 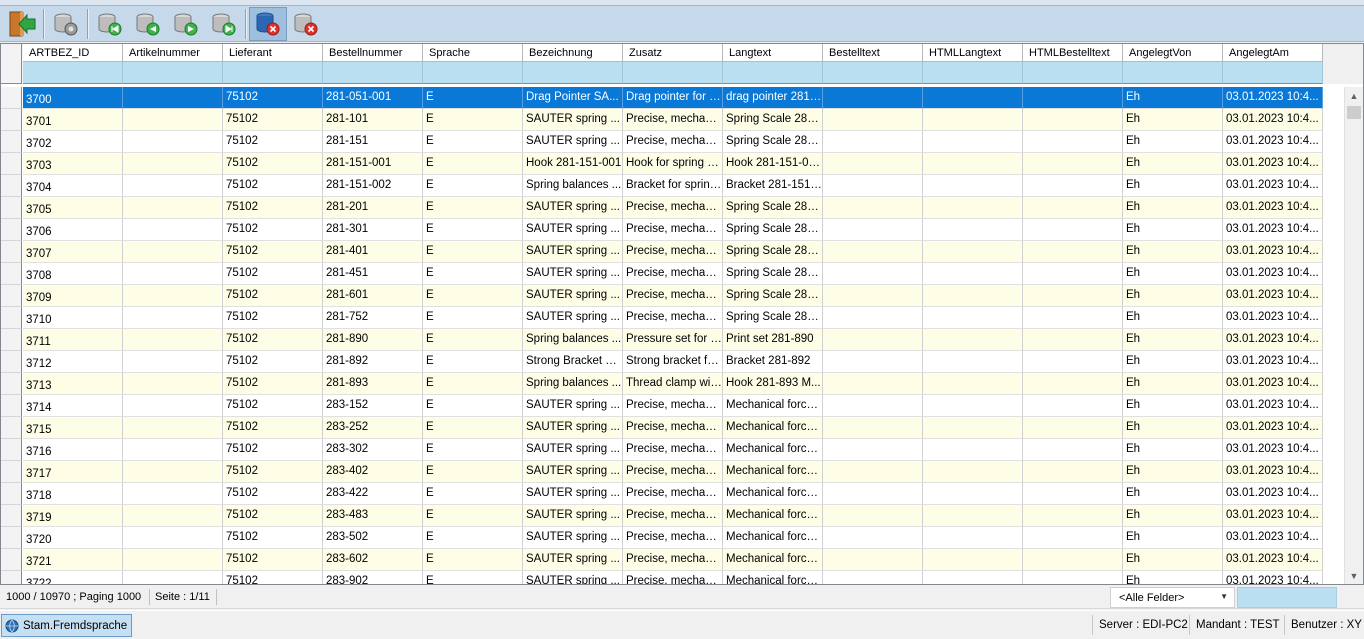 I want to click on table-cell: 283-302, so click(x=373, y=450).